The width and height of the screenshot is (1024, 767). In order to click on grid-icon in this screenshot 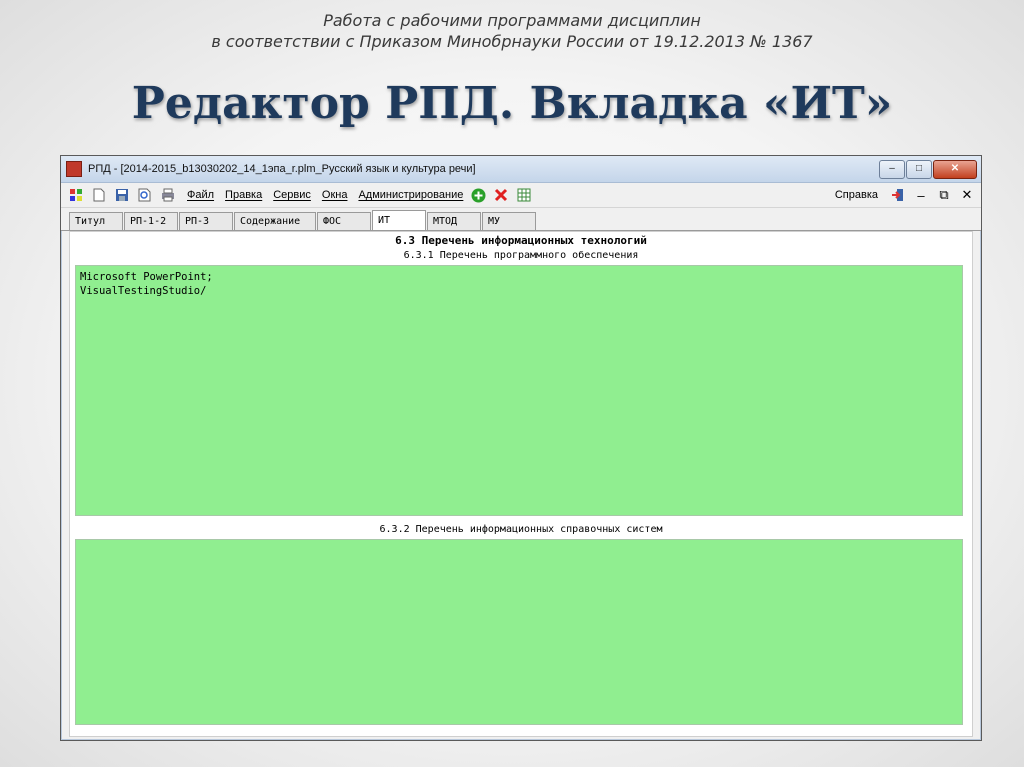, I will do `click(76, 195)`.